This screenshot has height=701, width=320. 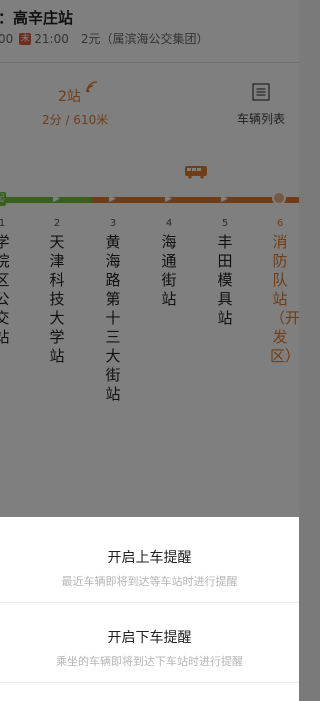 I want to click on option-title: 开启上车提醒, so click(x=149, y=558).